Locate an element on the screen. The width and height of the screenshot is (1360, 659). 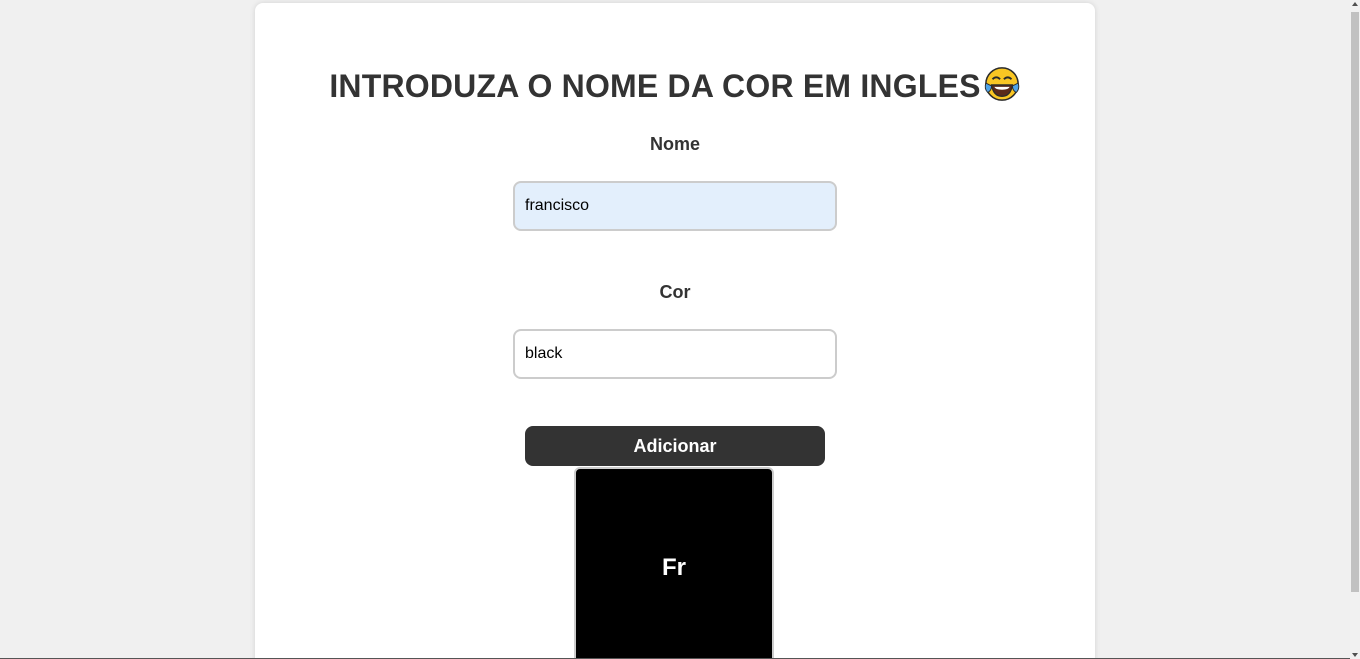
scroll-down-arrow-icon is located at coordinates (1355, 655).